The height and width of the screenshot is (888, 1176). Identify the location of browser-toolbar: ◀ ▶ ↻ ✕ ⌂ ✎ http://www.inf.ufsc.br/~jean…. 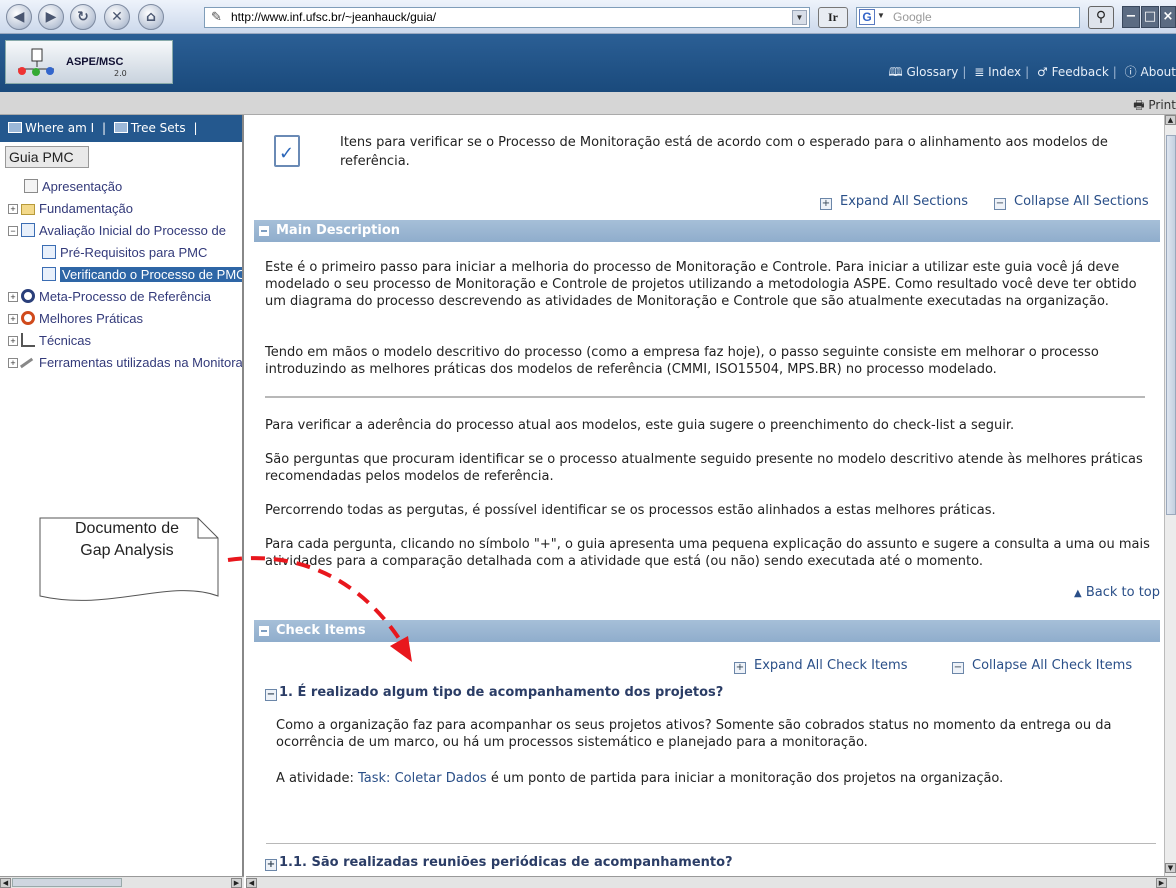
(588, 17).